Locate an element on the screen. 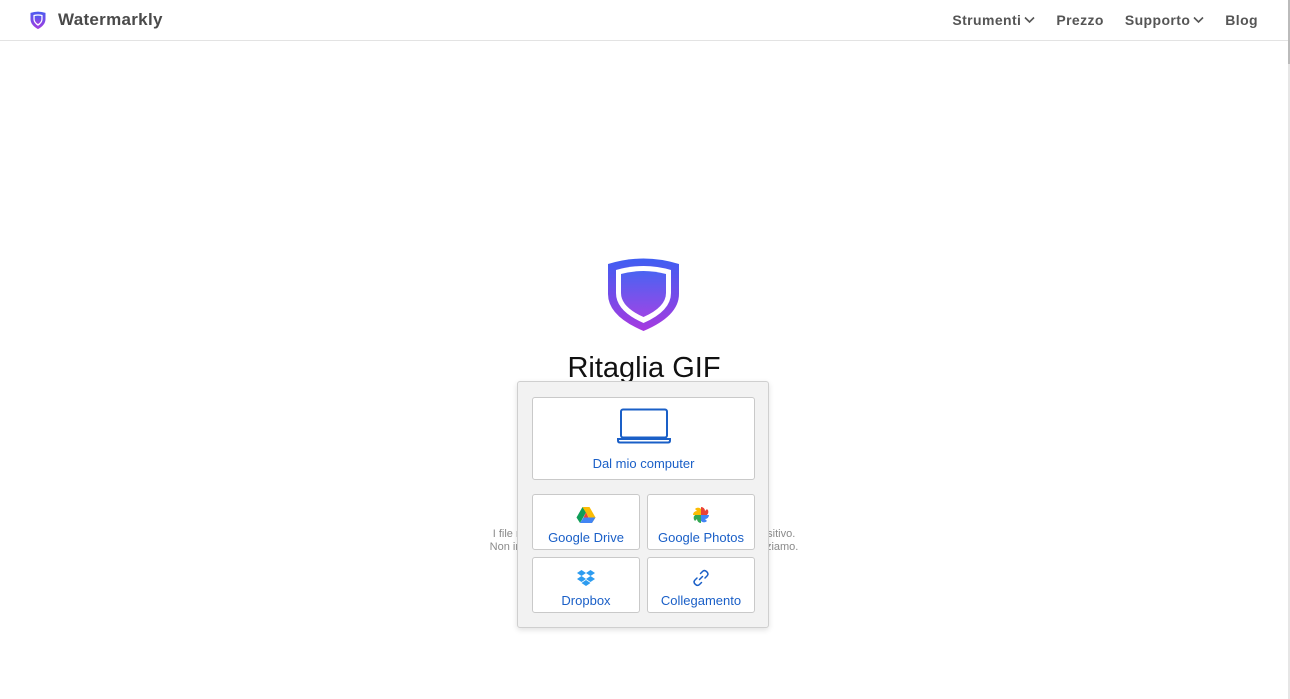  upload-from-google-drive-button: Google Drive is located at coordinates (586, 522).